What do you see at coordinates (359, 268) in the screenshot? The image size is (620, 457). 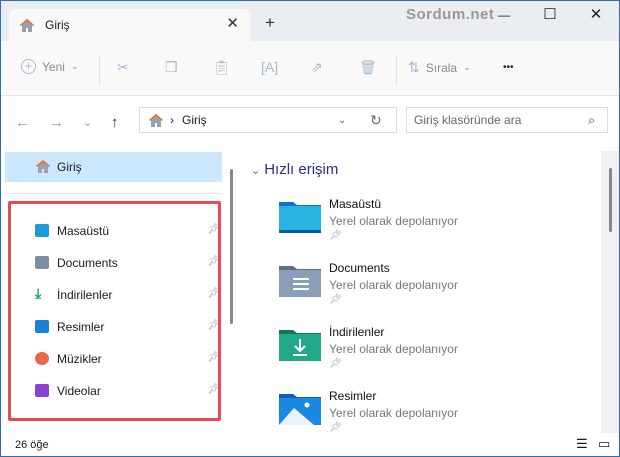 I see `item-name: Documents` at bounding box center [359, 268].